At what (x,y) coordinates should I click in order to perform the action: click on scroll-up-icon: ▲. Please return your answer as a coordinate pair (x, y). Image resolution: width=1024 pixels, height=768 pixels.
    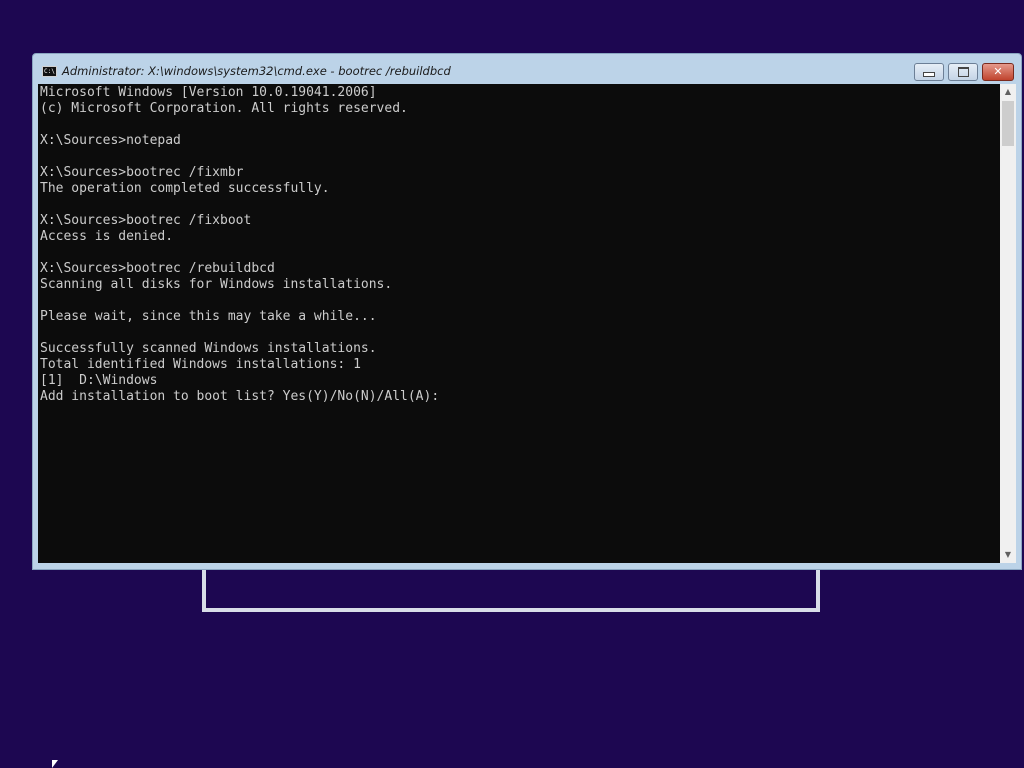
    Looking at the image, I should click on (1008, 92).